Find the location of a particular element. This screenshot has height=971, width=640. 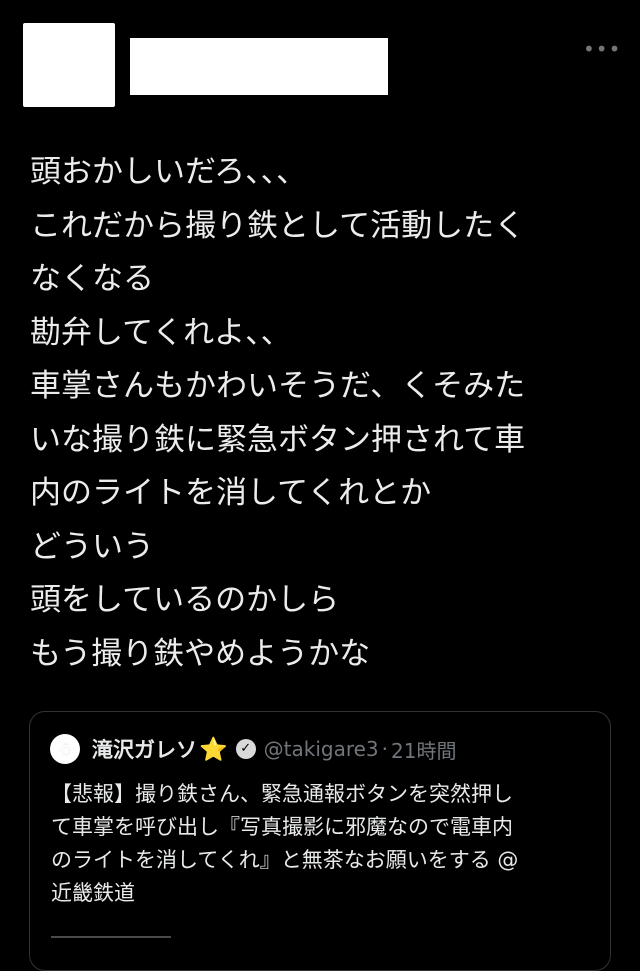

tweet-line: これだから撮り鉄として活動したく is located at coordinates (278, 225).